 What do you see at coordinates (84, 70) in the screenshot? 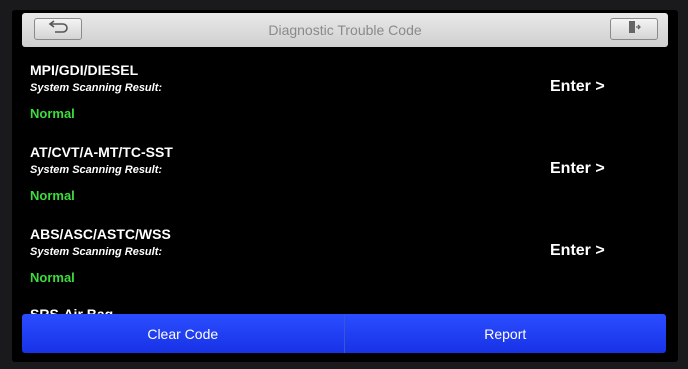
I see `system-name: MPI/GDI/DIESEL` at bounding box center [84, 70].